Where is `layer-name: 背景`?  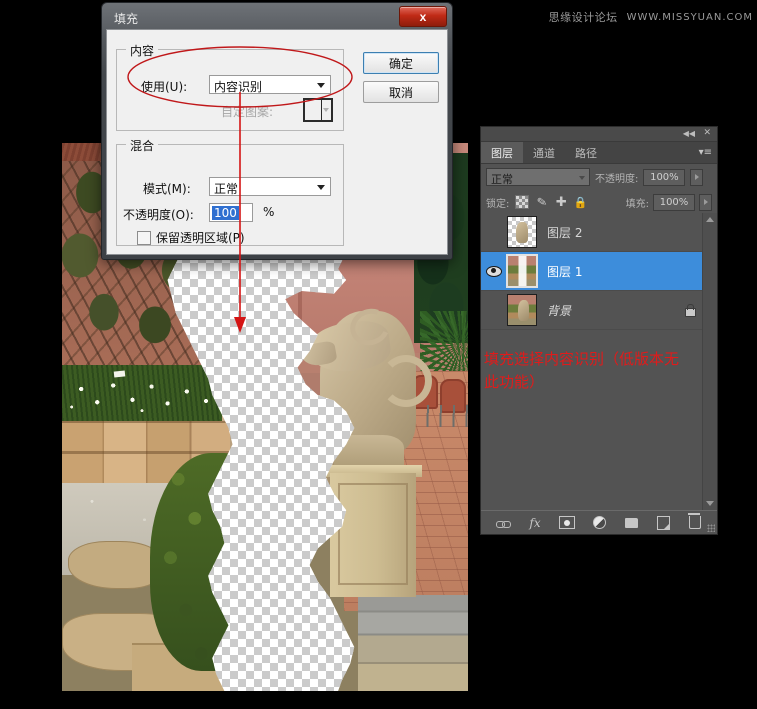
layer-name: 背景 is located at coordinates (559, 310).